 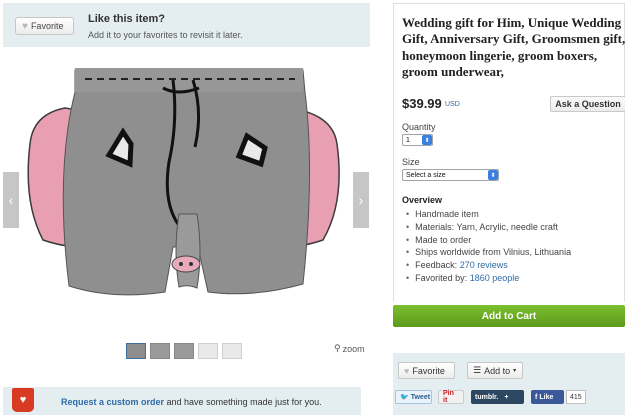 I want to click on tumblr-button: tumblr. +, so click(x=497, y=397).